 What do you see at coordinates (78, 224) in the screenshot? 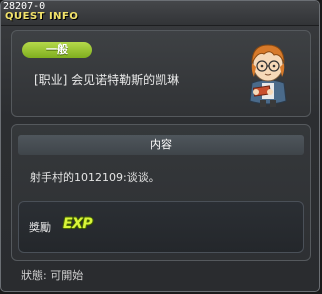
I see `exp-icon: EXP` at bounding box center [78, 224].